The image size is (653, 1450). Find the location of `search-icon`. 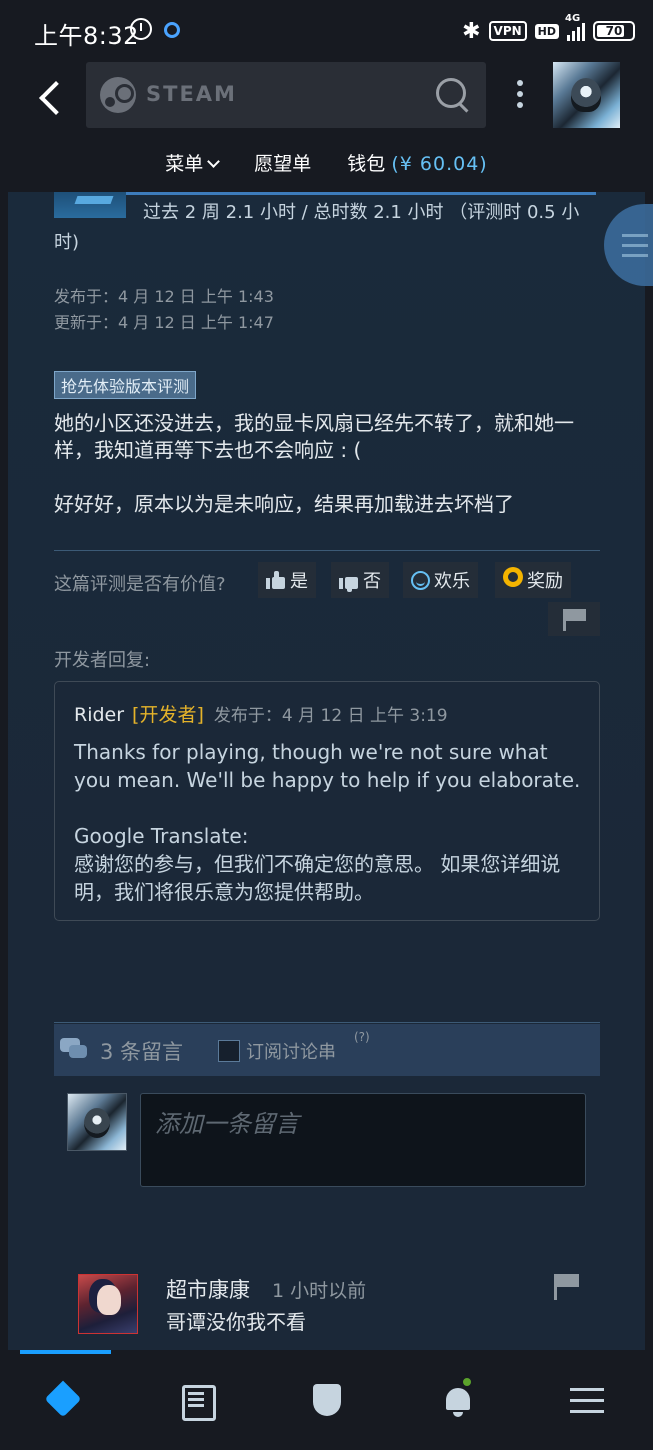

search-icon is located at coordinates (453, 95).